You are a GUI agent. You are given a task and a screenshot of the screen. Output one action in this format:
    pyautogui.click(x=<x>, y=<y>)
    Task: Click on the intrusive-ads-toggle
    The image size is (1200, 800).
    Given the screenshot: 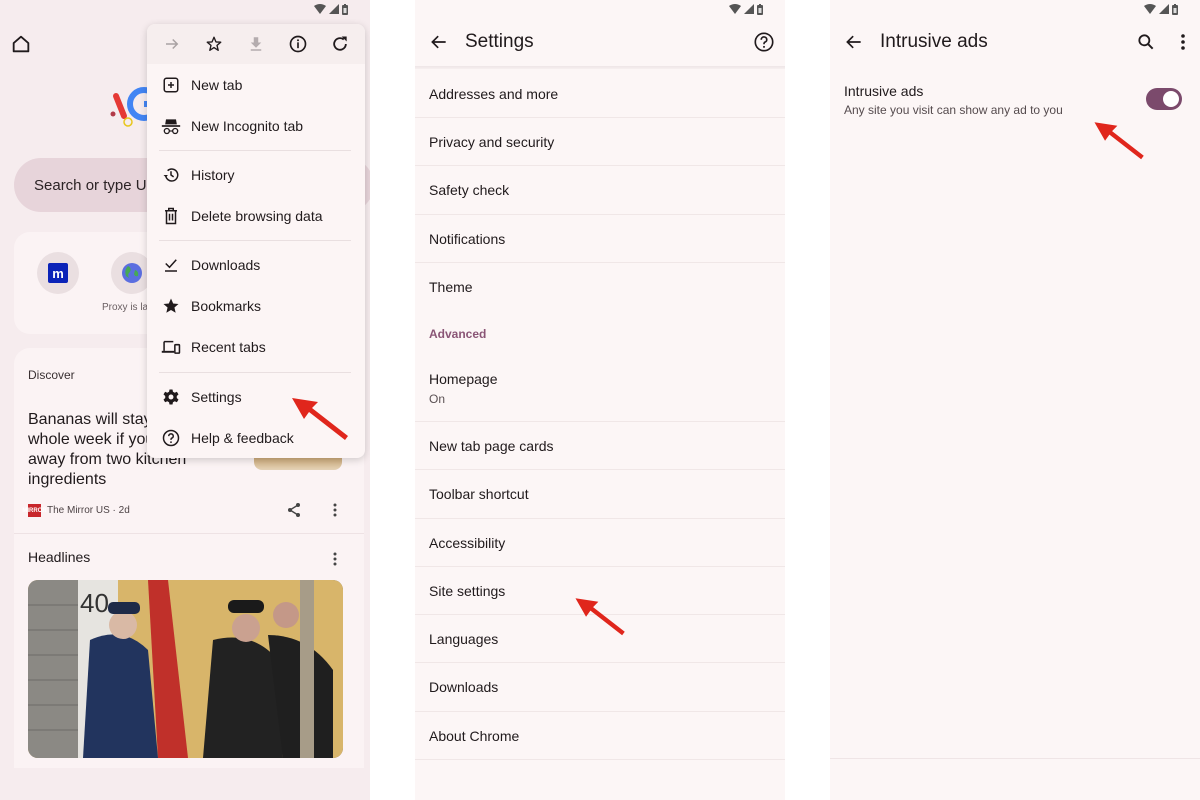 What is the action you would take?
    pyautogui.click(x=1164, y=99)
    